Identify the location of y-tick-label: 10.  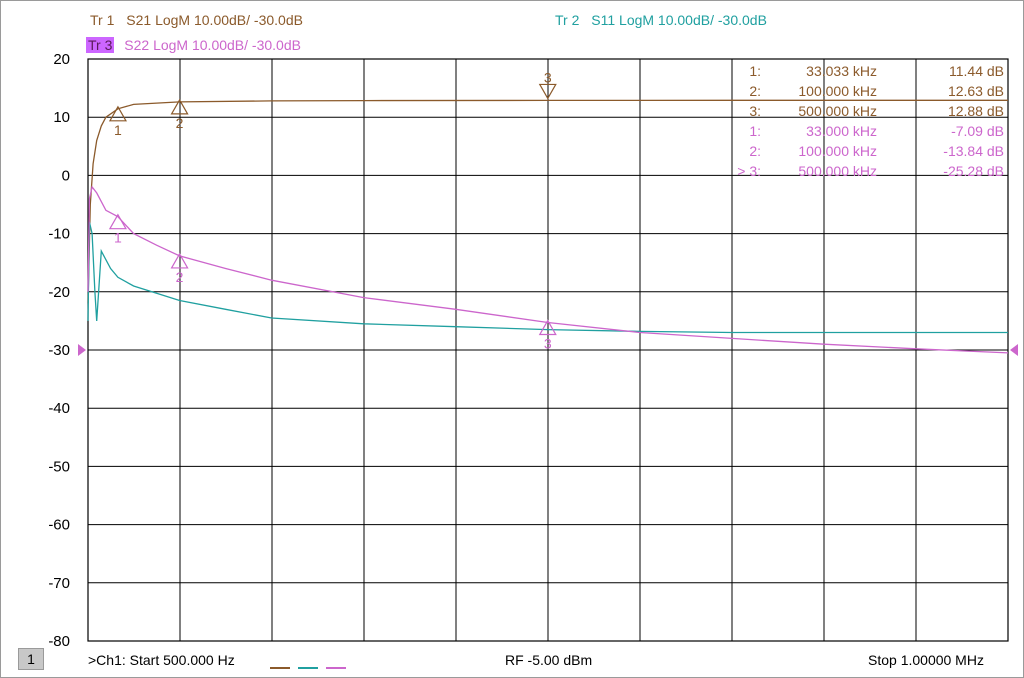
(61, 117).